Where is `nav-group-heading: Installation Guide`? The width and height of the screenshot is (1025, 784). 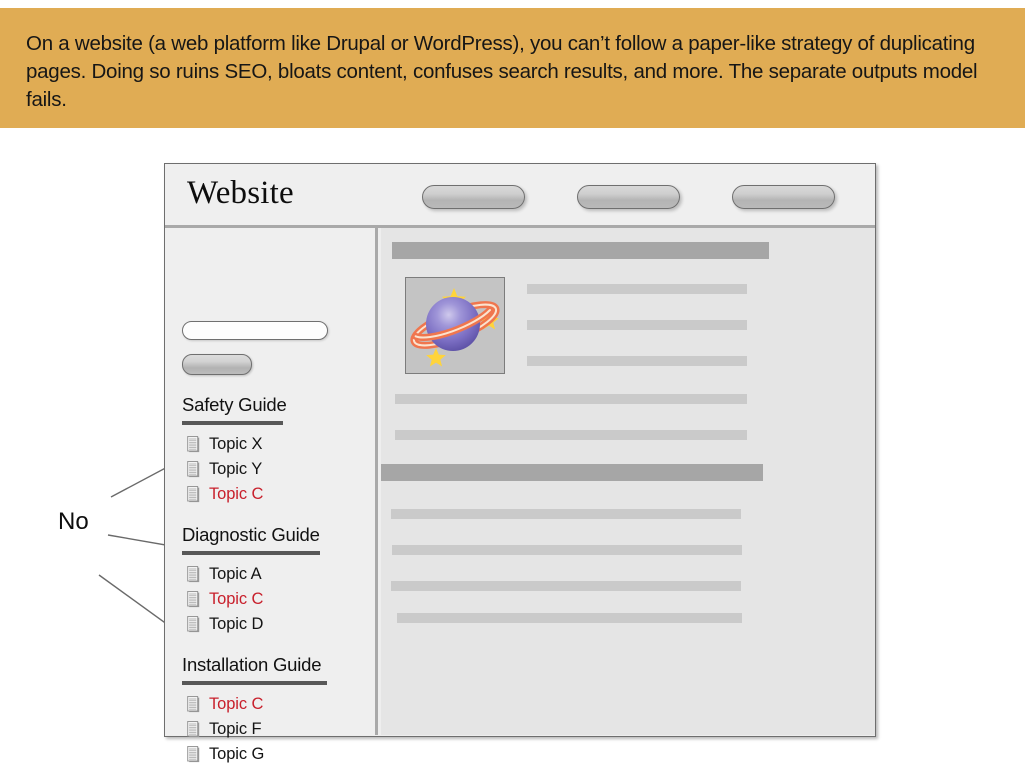
nav-group-heading: Installation Guide is located at coordinates (252, 664).